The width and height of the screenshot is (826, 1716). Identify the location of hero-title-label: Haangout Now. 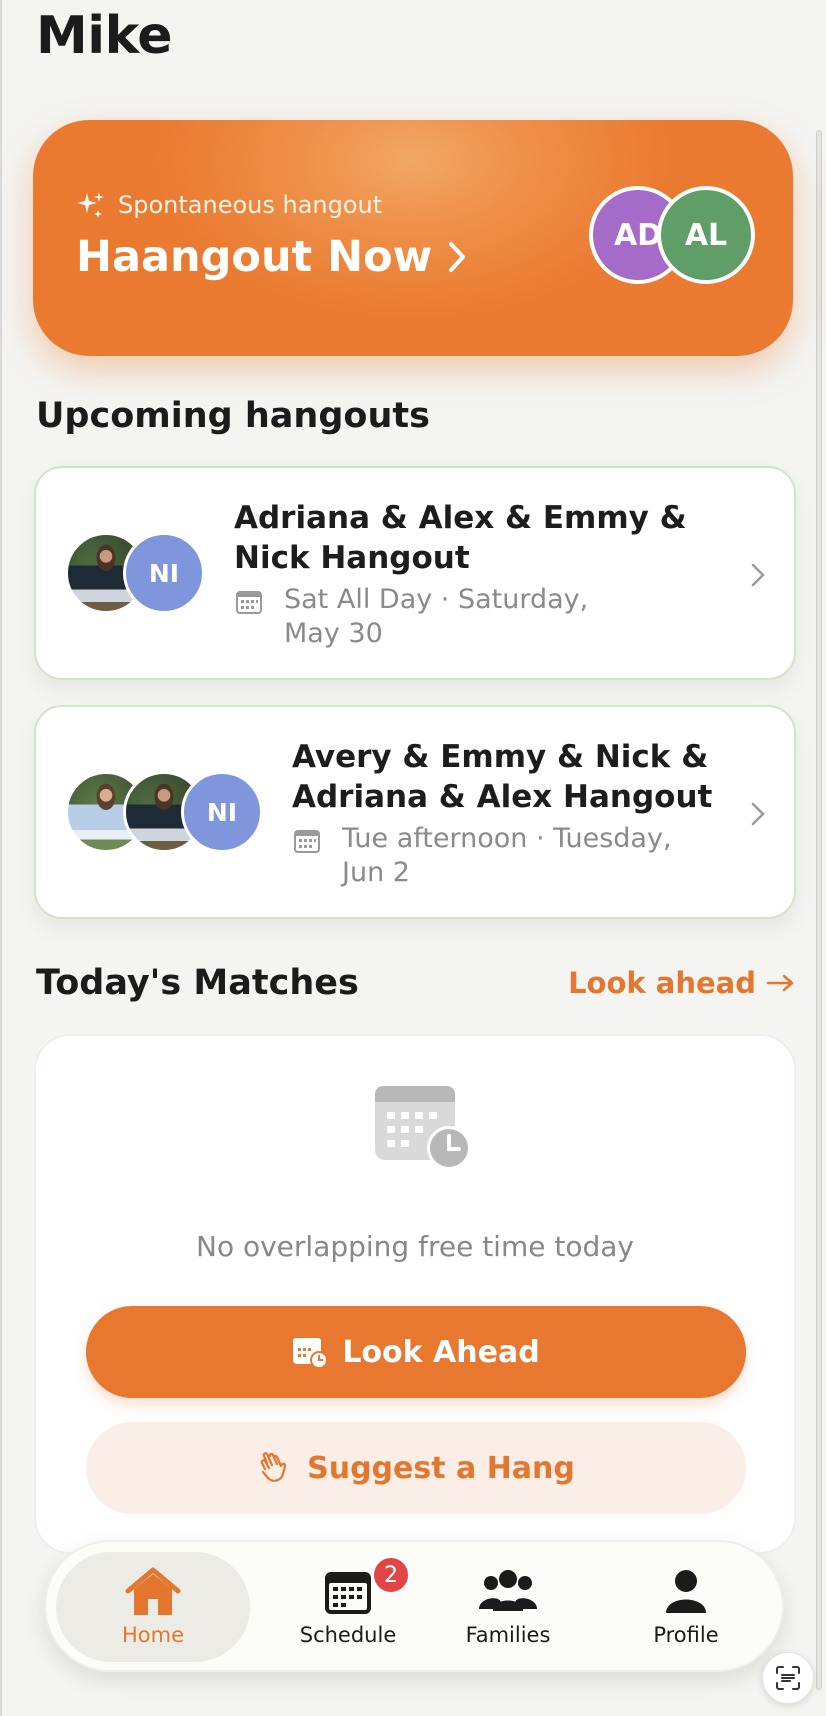
(254, 257).